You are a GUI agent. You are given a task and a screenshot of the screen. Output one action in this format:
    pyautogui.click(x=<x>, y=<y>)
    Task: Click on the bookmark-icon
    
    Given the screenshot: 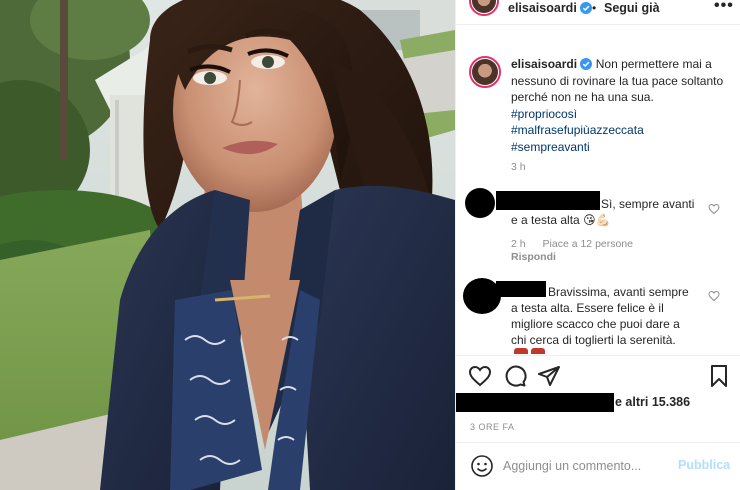 What is the action you would take?
    pyautogui.click(x=719, y=376)
    